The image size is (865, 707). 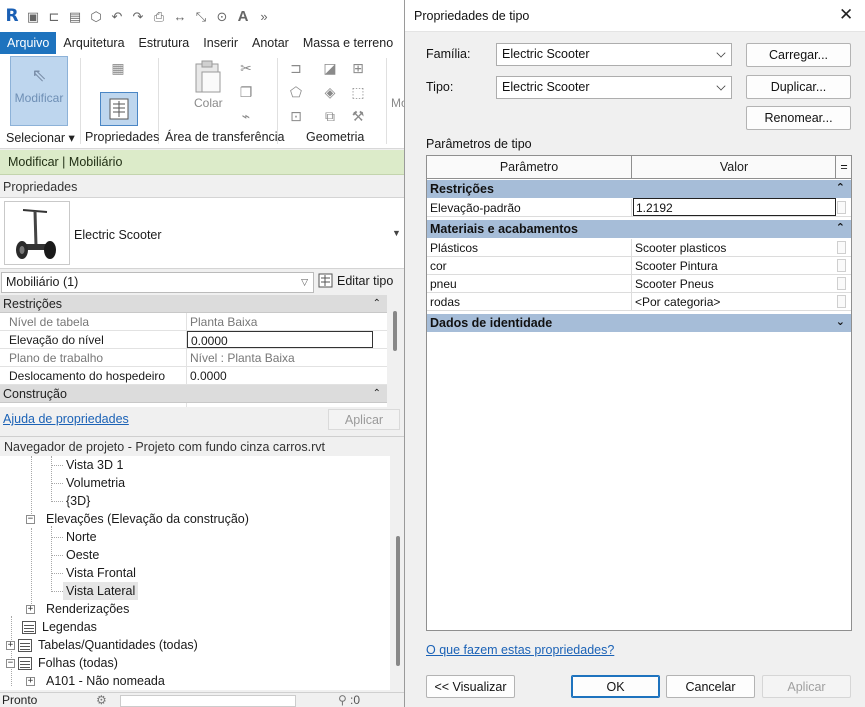 What do you see at coordinates (117, 16) in the screenshot?
I see `undo-icon: ↶` at bounding box center [117, 16].